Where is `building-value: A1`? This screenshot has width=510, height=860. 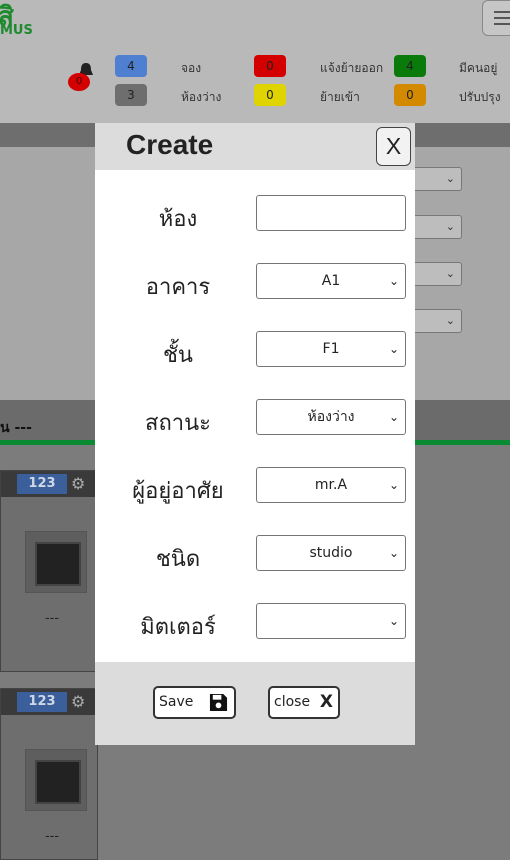 building-value: A1 is located at coordinates (331, 281).